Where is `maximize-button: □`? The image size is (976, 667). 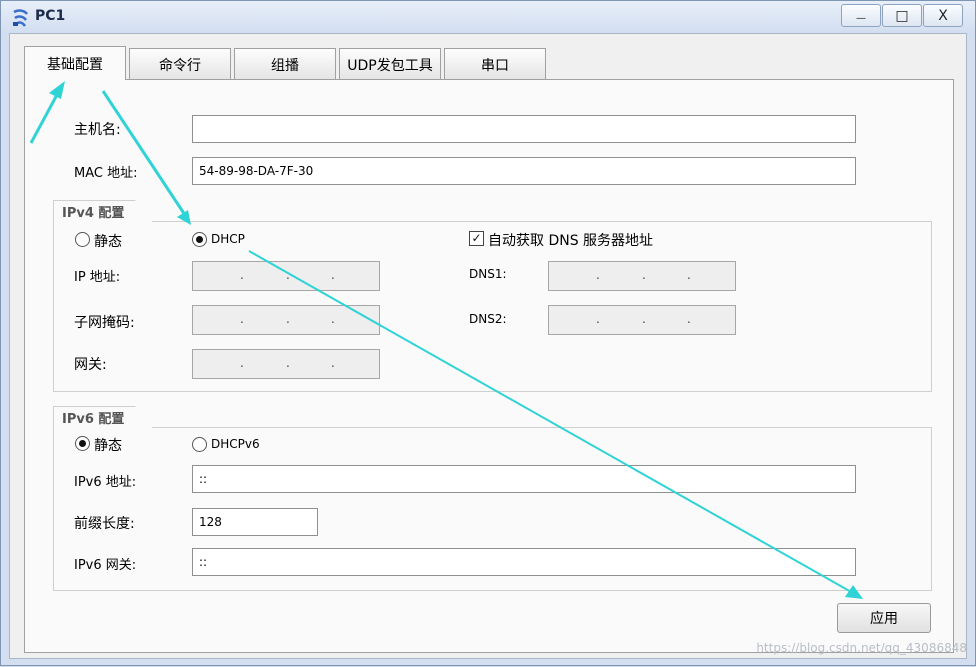
maximize-button: □ is located at coordinates (902, 15).